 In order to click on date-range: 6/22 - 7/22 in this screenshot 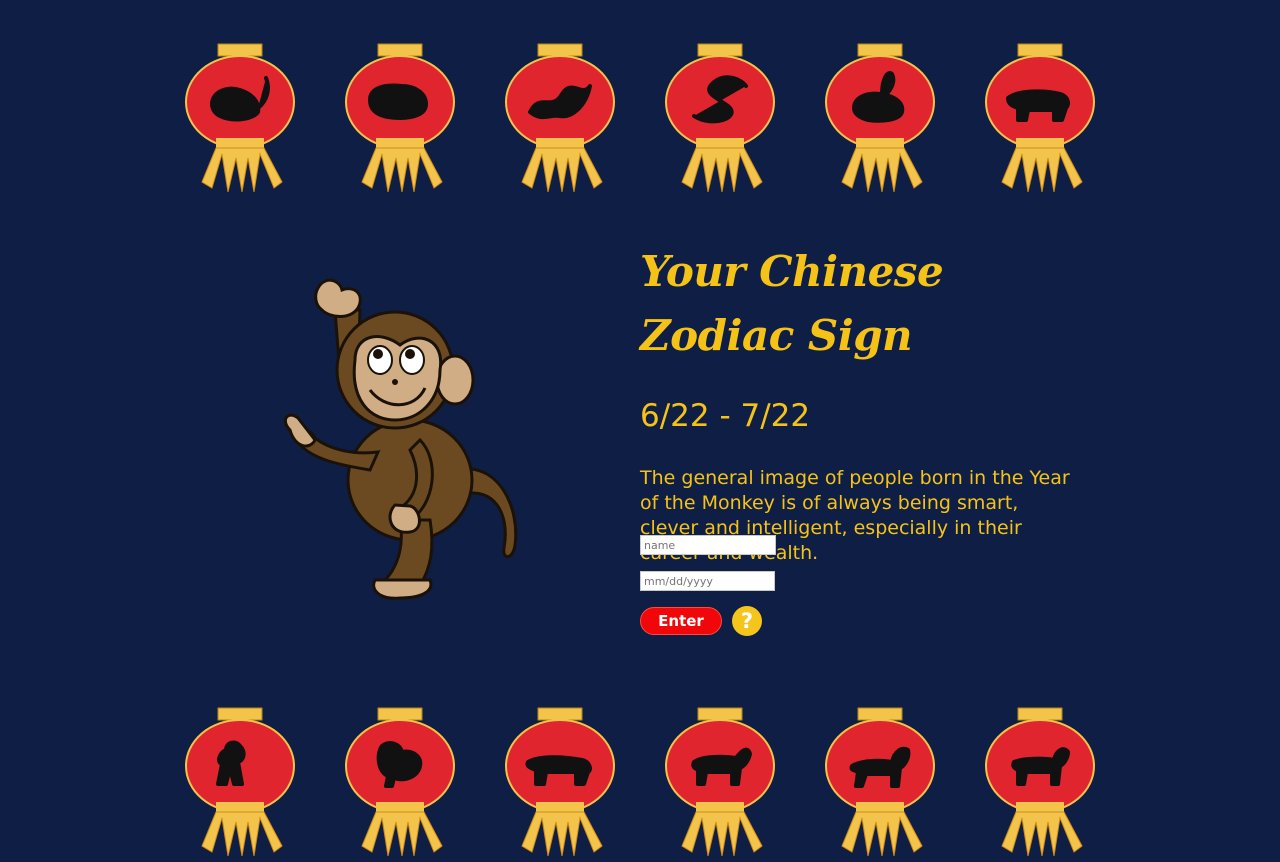, I will do `click(725, 416)`.